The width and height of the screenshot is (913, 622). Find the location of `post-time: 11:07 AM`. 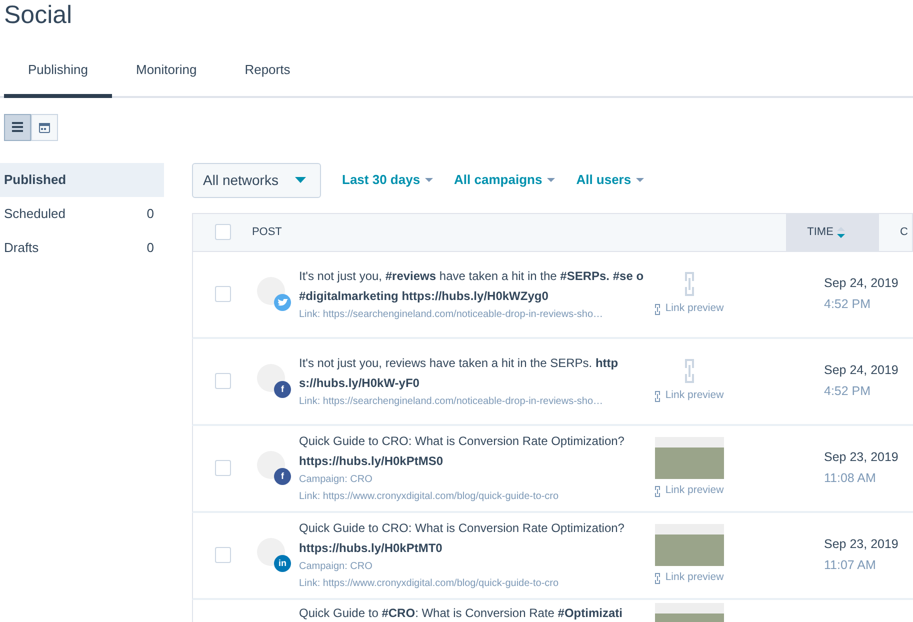

post-time: 11:07 AM is located at coordinates (850, 565).